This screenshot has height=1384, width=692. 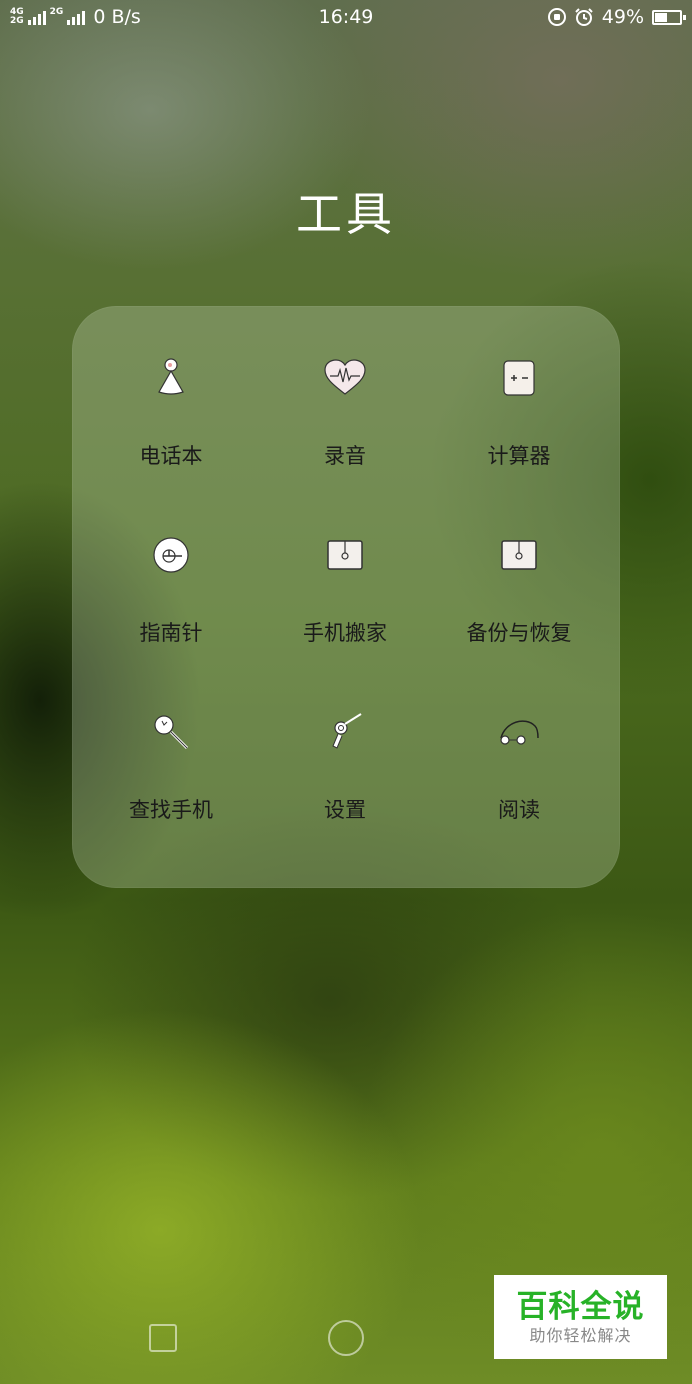 What do you see at coordinates (171, 456) in the screenshot?
I see `app-label: 电话本` at bounding box center [171, 456].